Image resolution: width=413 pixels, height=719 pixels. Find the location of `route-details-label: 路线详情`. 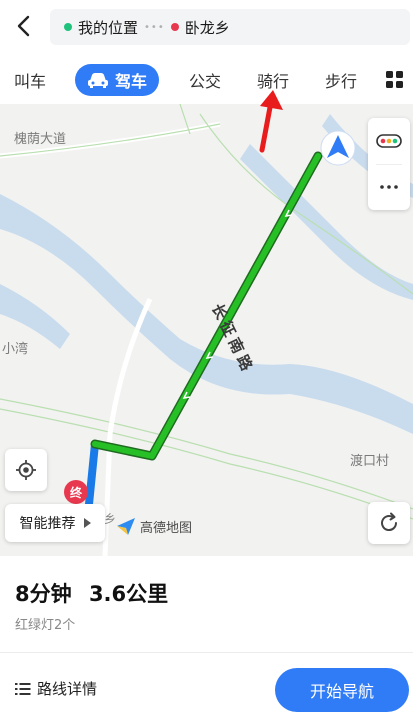

route-details-label: 路线详情 is located at coordinates (67, 689).